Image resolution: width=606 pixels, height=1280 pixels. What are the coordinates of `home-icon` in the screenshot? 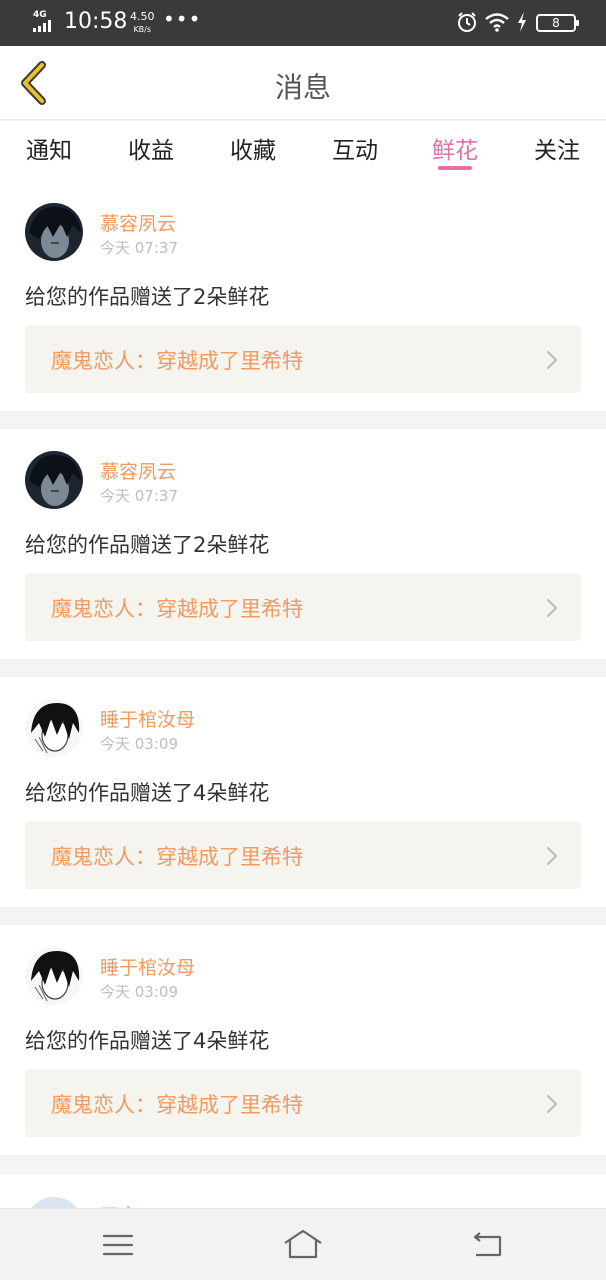 It's located at (303, 1244).